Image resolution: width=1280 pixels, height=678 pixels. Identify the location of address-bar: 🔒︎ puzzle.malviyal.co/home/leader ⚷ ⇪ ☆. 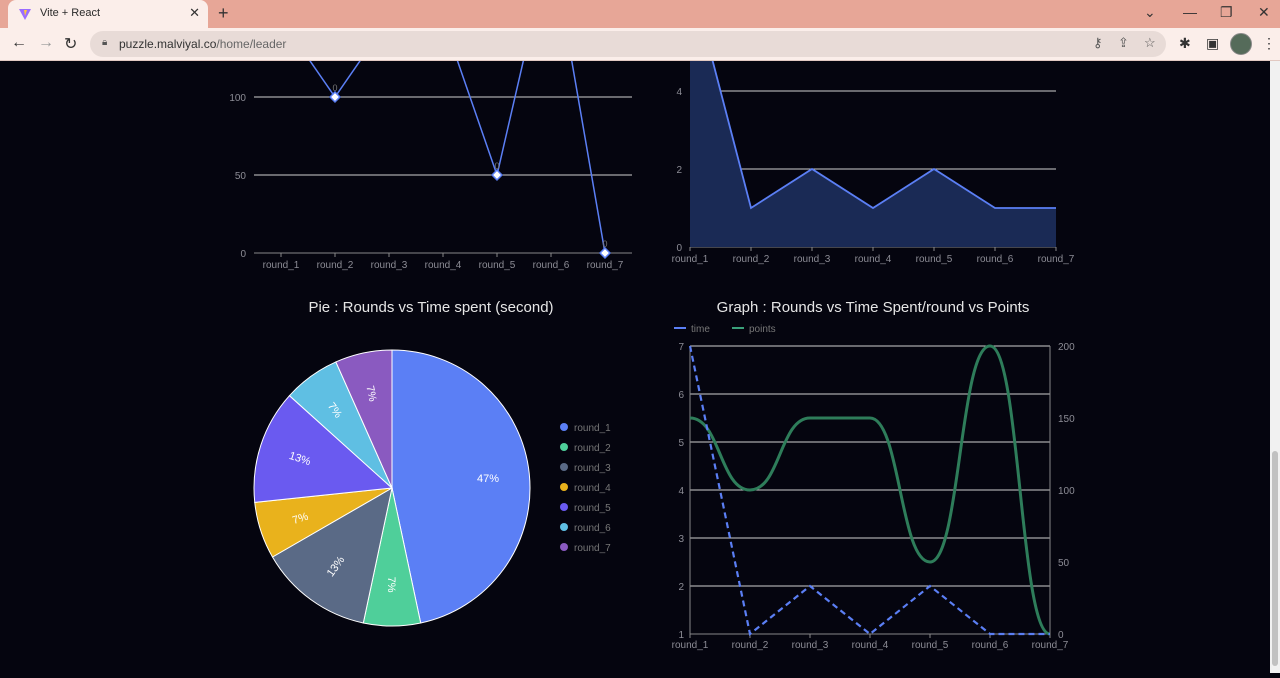
(628, 44).